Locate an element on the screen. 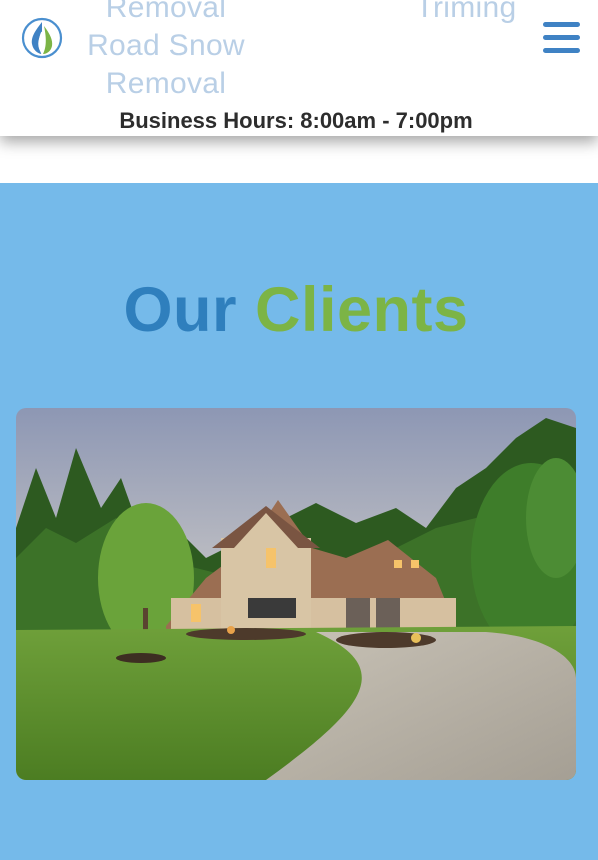  nav-trimming-links: Triming is located at coordinates (466, 13).